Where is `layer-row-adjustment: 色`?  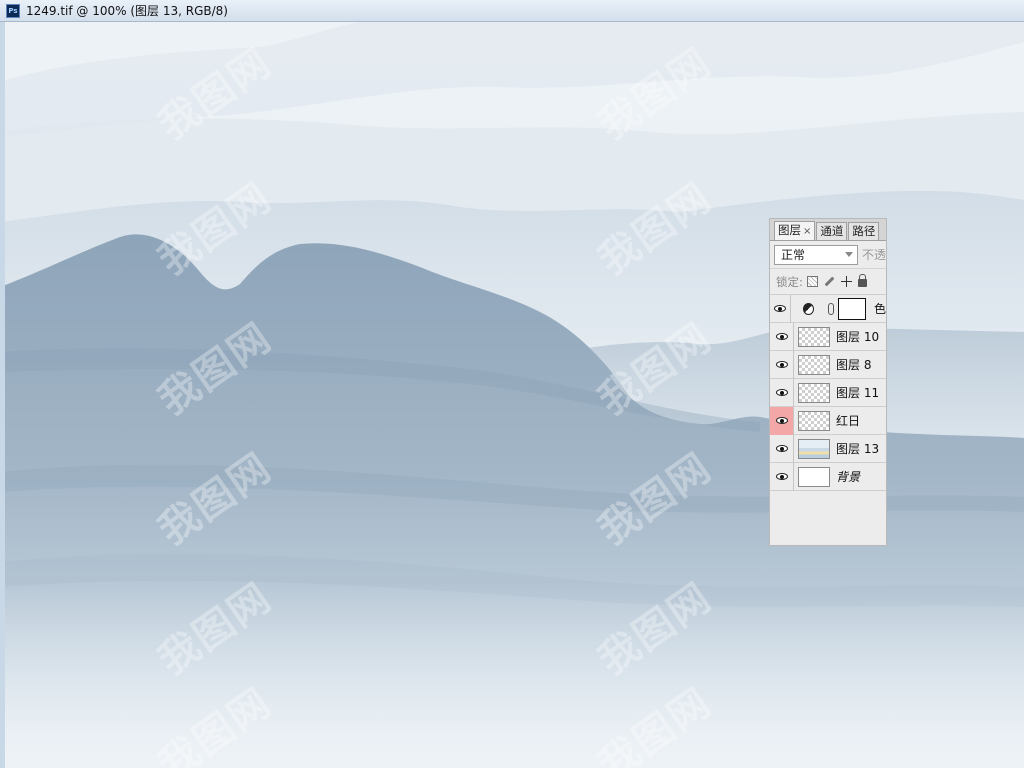 layer-row-adjustment: 色 is located at coordinates (828, 308).